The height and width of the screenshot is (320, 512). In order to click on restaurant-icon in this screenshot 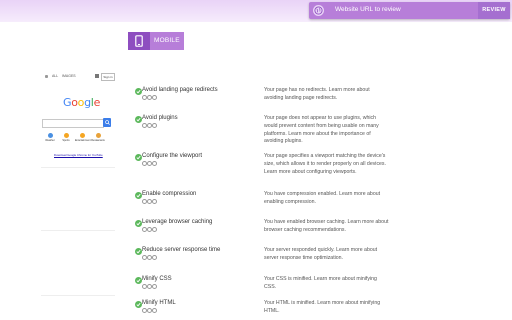, I will do `click(98, 135)`.